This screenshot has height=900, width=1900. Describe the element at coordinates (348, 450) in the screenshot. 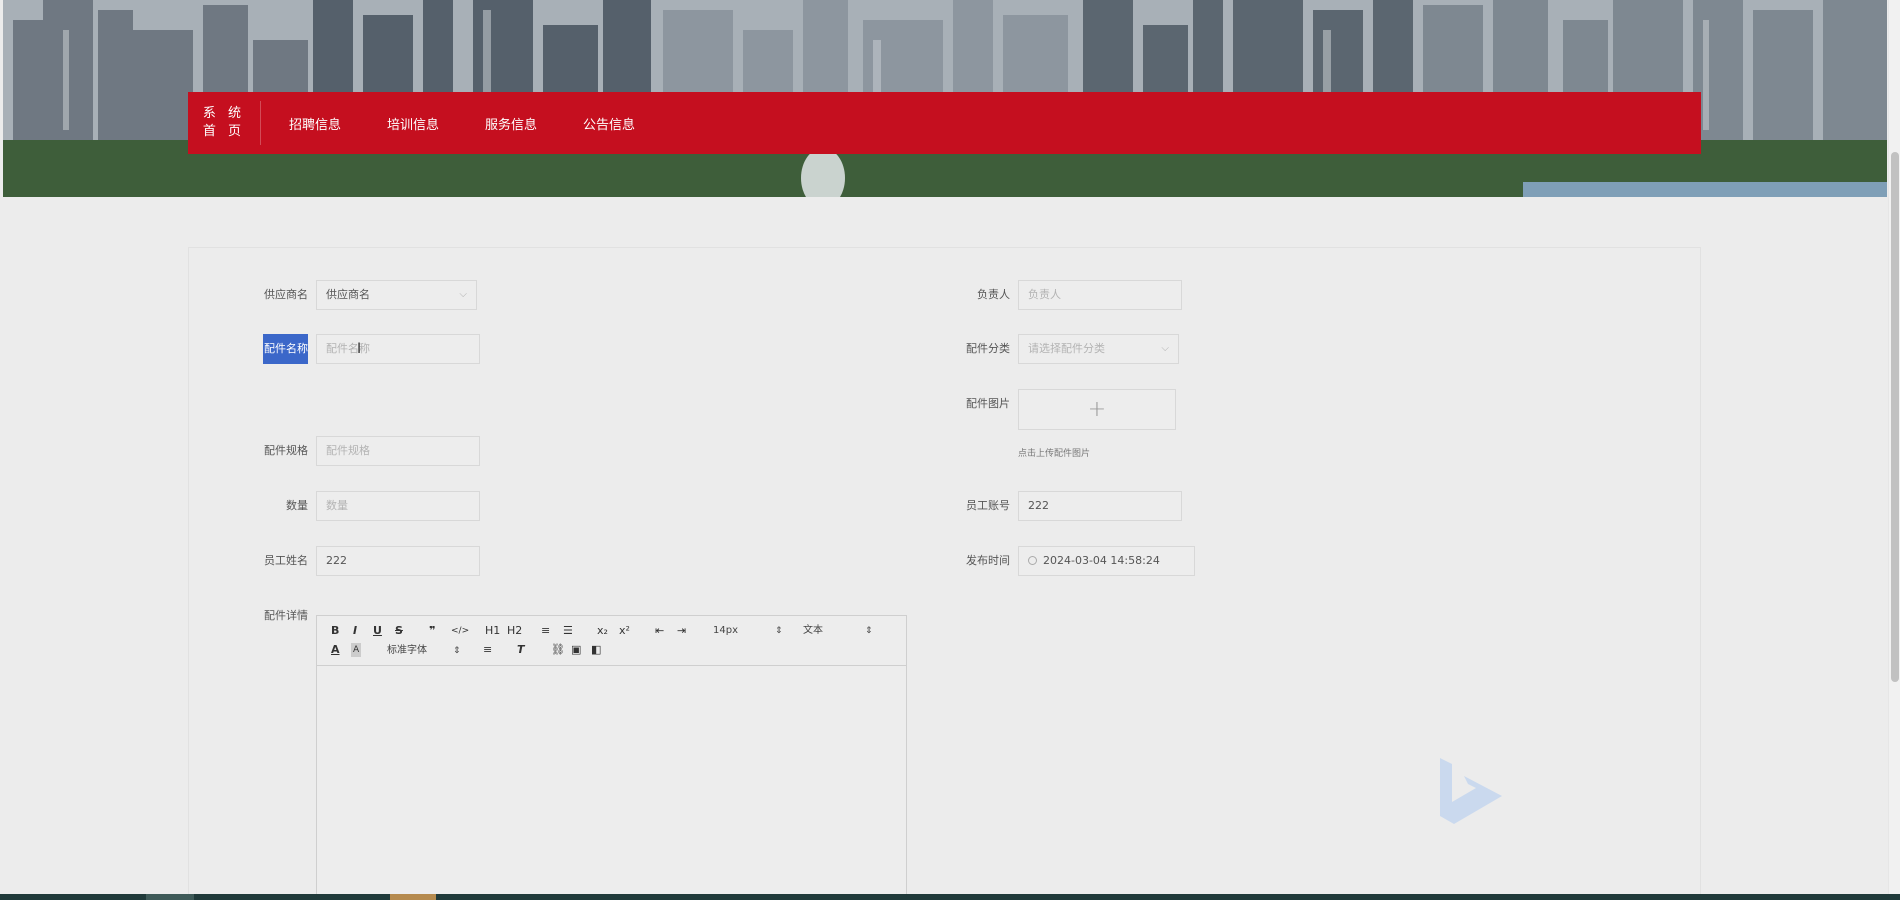

I see `part-spec-placeholder: 配件规格` at that location.